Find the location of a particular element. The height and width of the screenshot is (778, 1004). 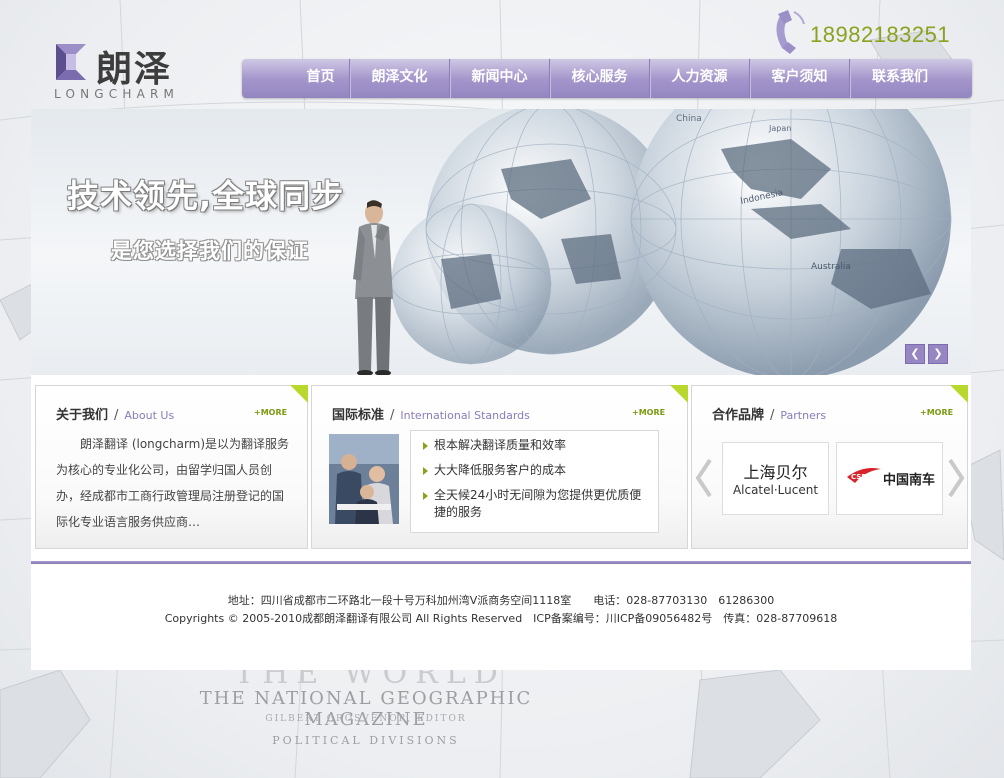

phone-number: 18982183251 is located at coordinates (880, 34).